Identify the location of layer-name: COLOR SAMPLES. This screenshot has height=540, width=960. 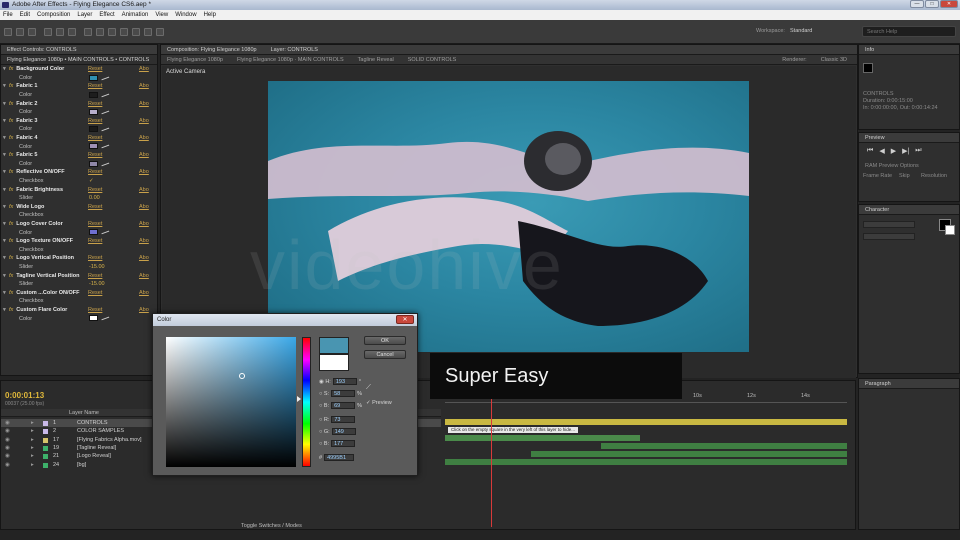
(100, 431).